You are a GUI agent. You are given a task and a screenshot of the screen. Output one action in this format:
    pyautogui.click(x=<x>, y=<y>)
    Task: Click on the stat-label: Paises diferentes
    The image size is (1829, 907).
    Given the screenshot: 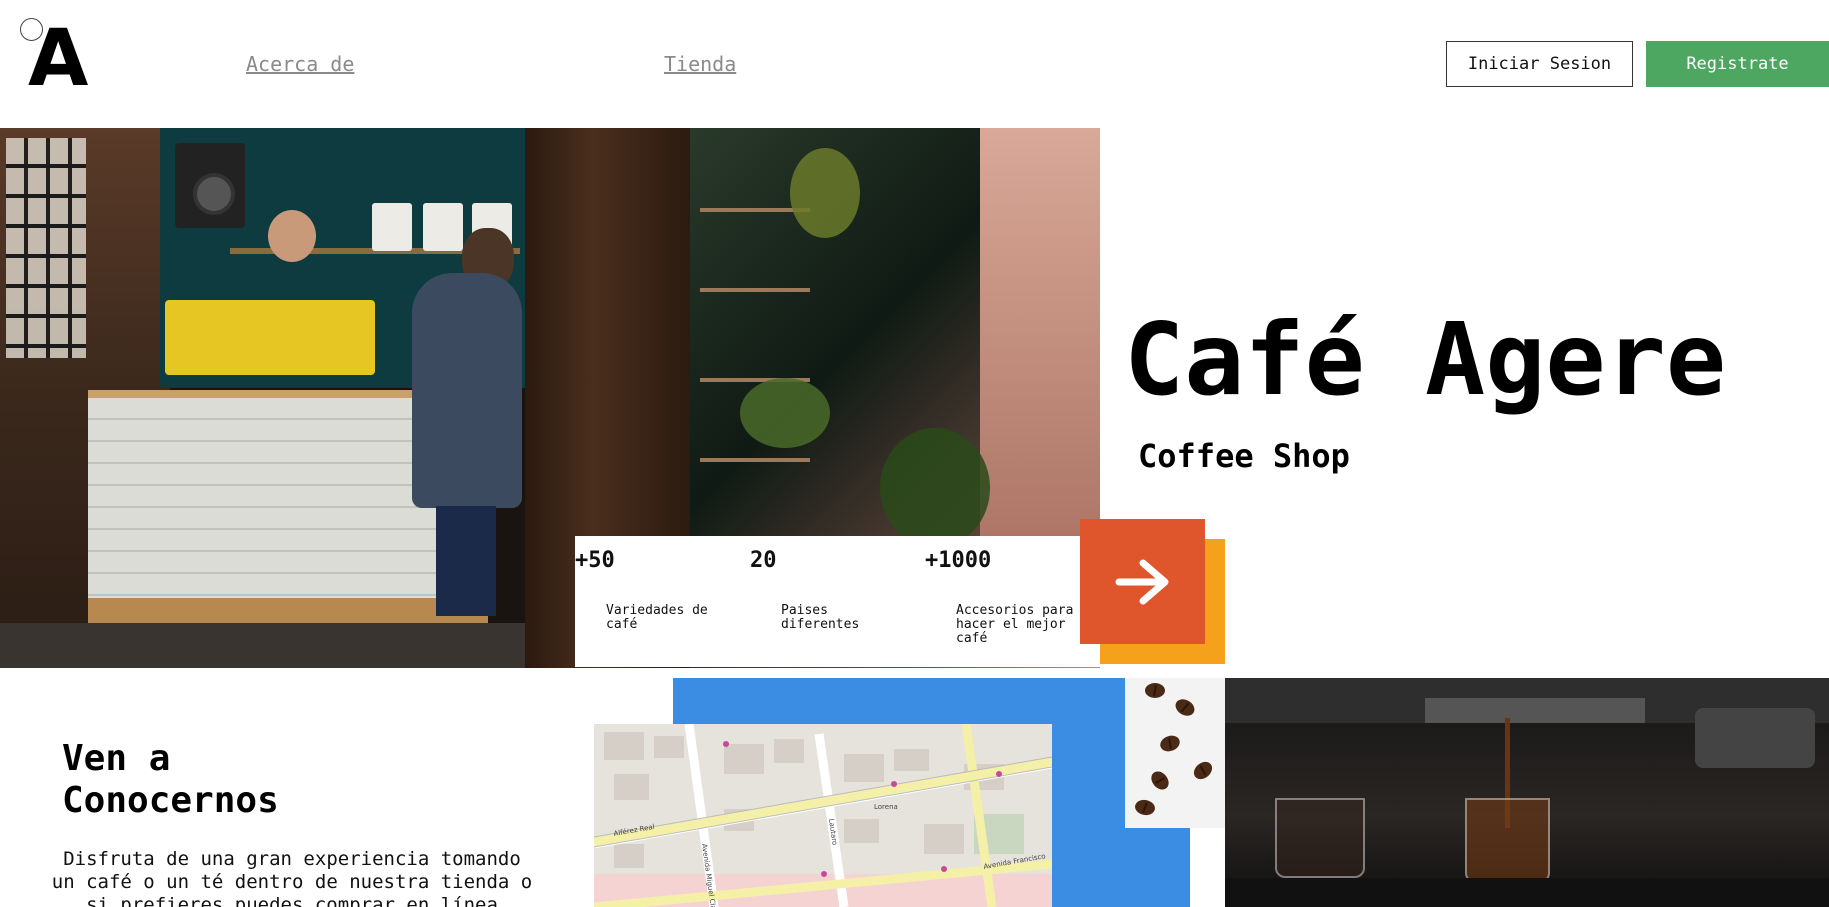 What is the action you would take?
    pyautogui.click(x=820, y=617)
    